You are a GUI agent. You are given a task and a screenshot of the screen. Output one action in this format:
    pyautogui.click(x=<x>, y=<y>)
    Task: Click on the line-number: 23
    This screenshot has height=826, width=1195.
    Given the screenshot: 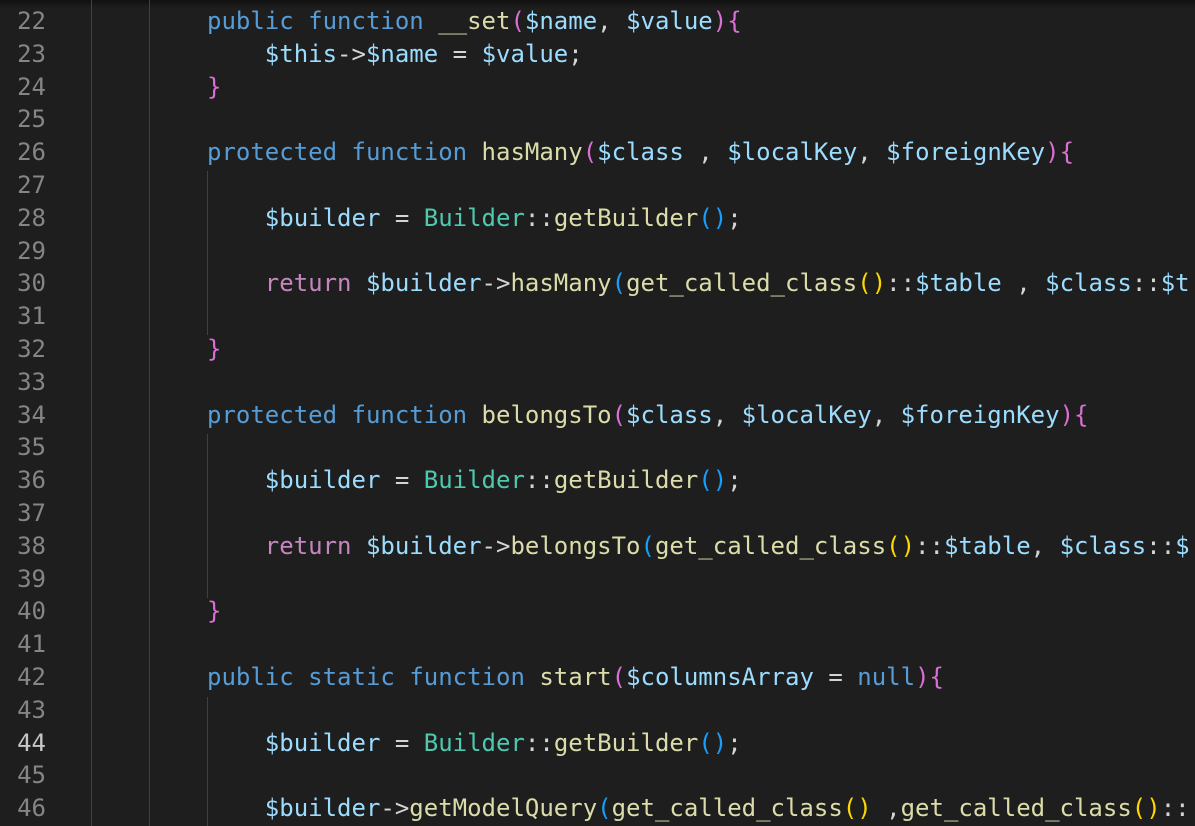 What is the action you would take?
    pyautogui.click(x=31, y=53)
    